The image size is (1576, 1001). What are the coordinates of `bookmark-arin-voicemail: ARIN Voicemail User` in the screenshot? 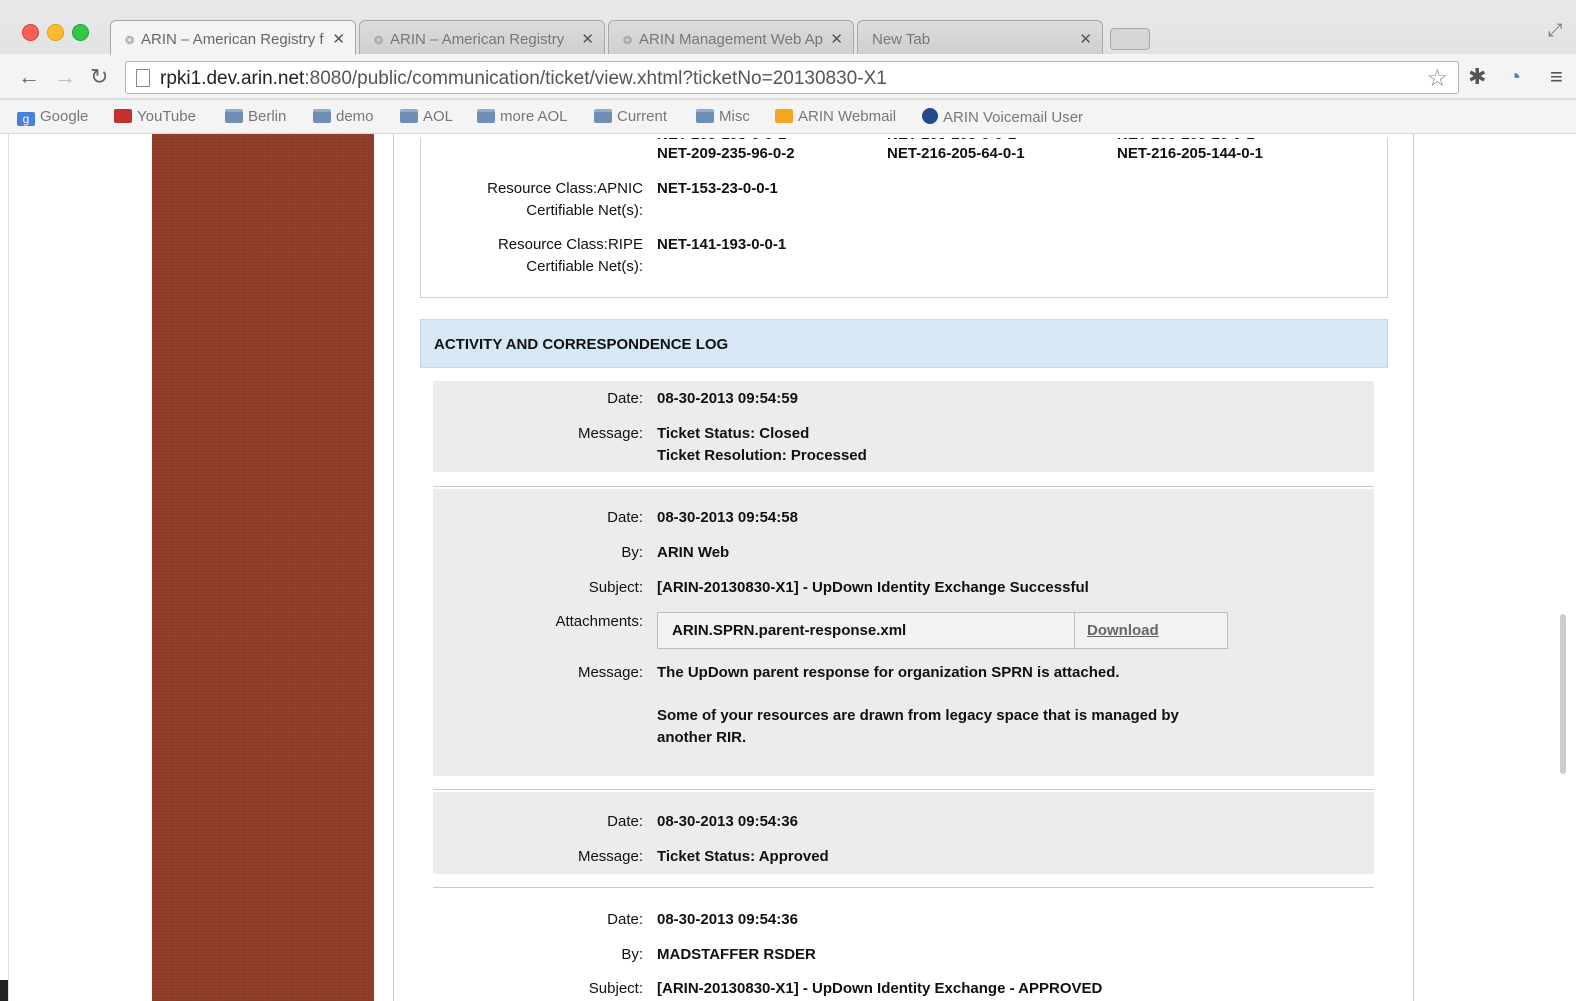 It's located at (1006, 117).